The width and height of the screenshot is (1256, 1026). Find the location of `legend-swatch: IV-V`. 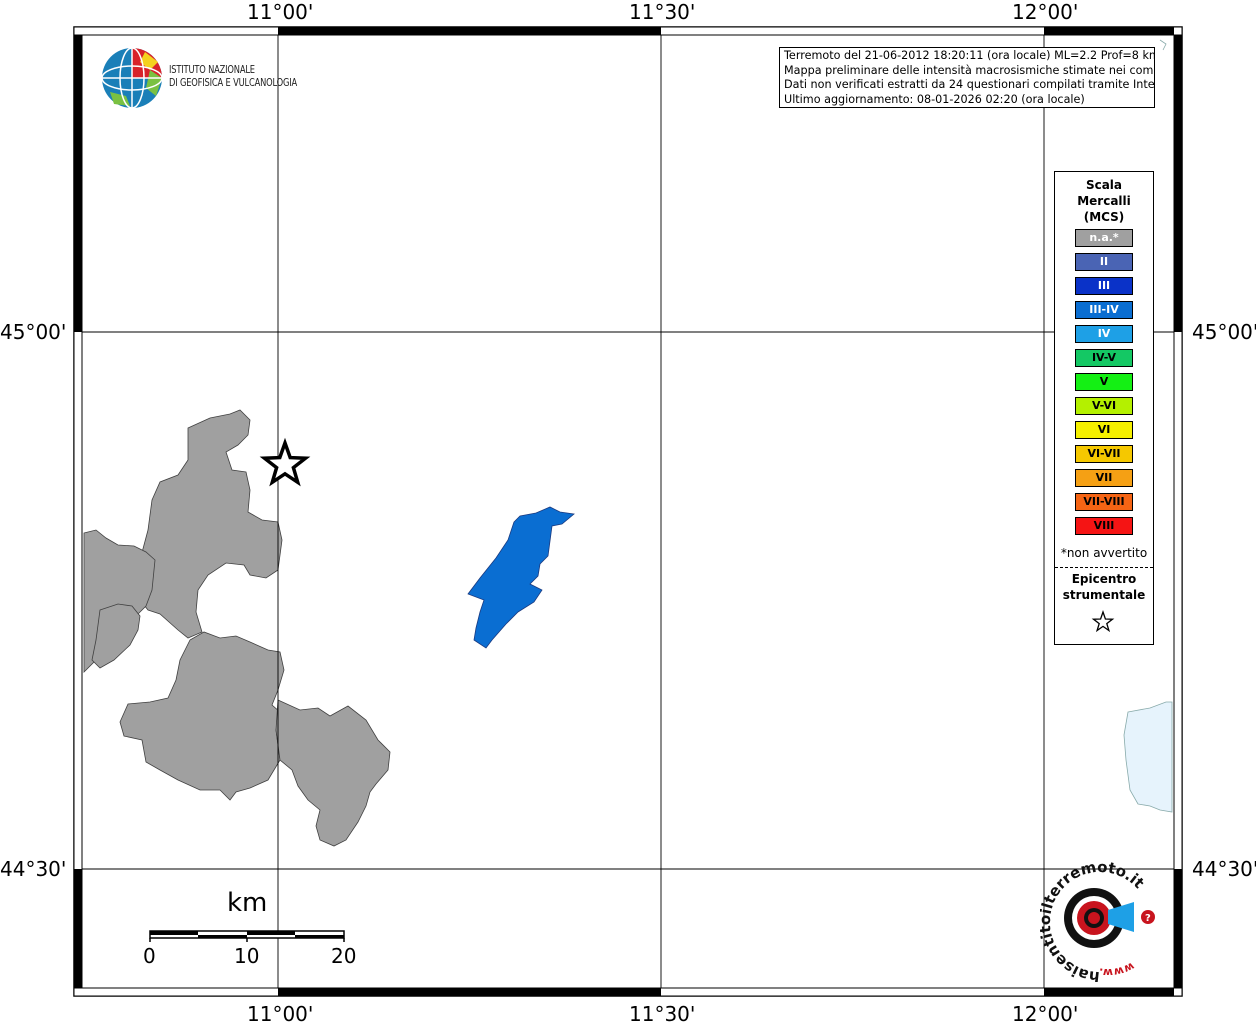

legend-swatch: IV-V is located at coordinates (1104, 358).